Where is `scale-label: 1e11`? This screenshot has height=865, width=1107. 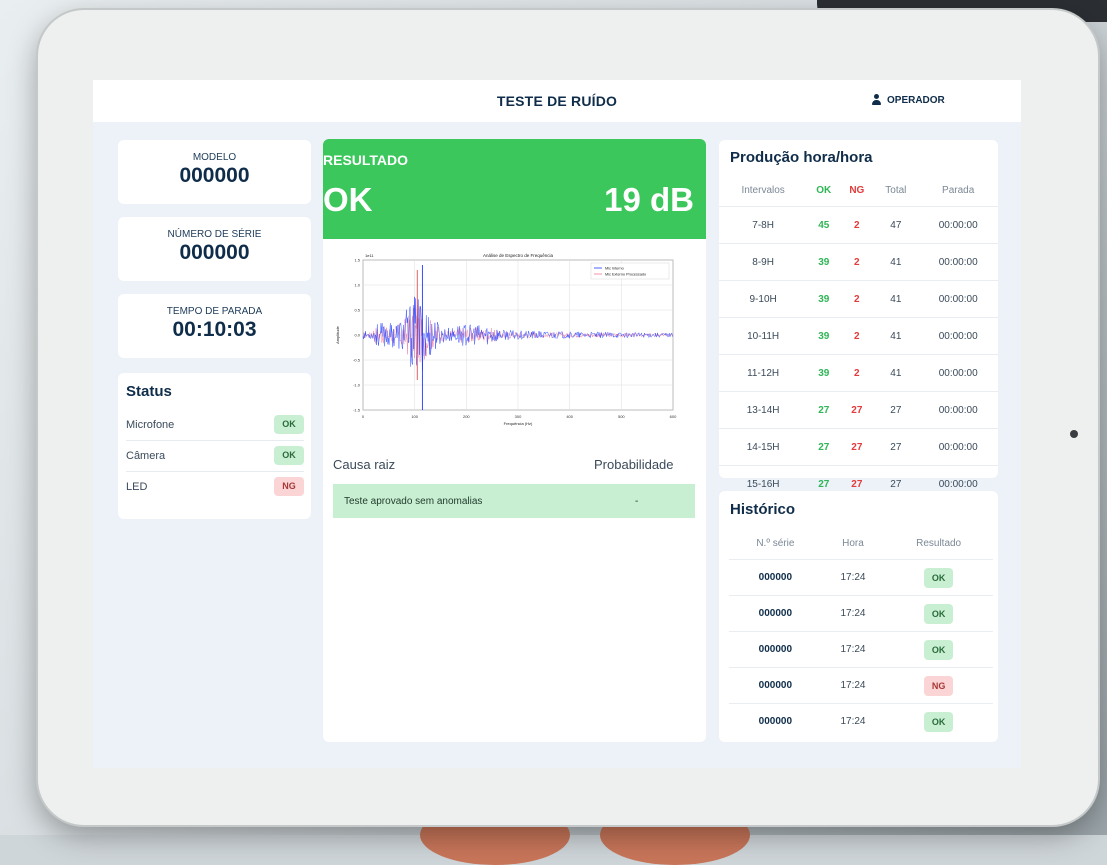
scale-label: 1e11 is located at coordinates (369, 255).